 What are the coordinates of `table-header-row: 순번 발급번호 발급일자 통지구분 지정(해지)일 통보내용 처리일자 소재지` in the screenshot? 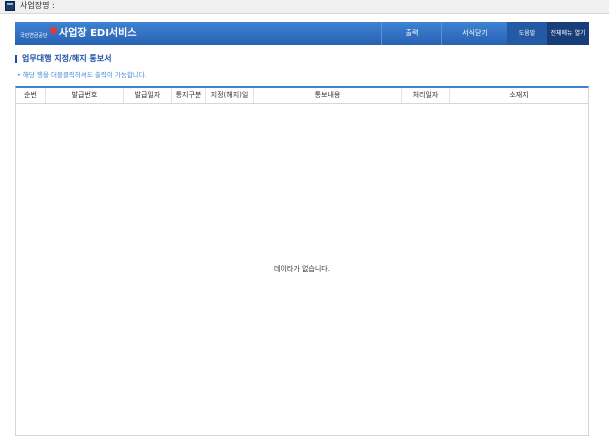 It's located at (302, 96).